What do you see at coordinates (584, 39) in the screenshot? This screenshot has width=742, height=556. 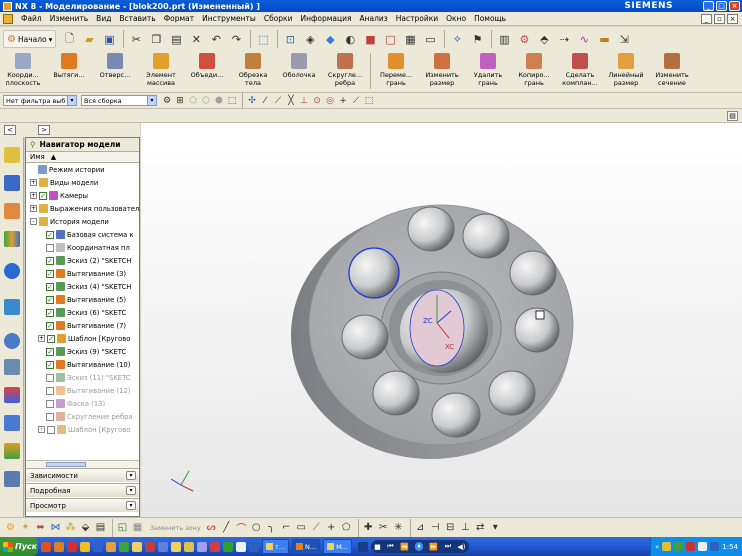 I see `wave-icon: ∿` at bounding box center [584, 39].